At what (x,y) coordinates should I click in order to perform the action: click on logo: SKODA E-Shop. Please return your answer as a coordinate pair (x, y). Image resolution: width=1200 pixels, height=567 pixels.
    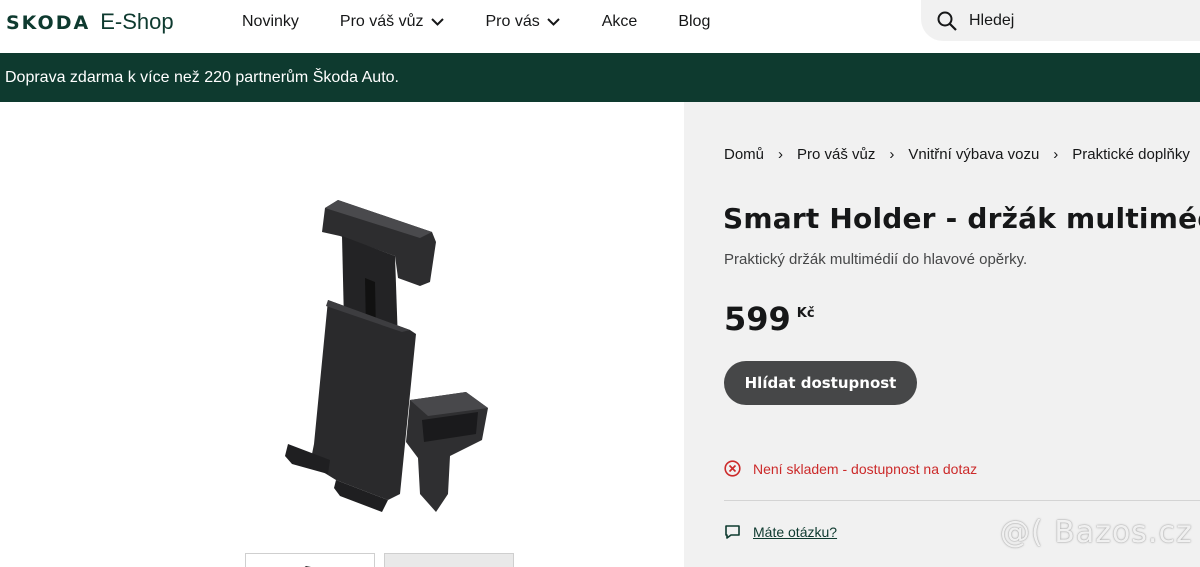
    Looking at the image, I should click on (90, 22).